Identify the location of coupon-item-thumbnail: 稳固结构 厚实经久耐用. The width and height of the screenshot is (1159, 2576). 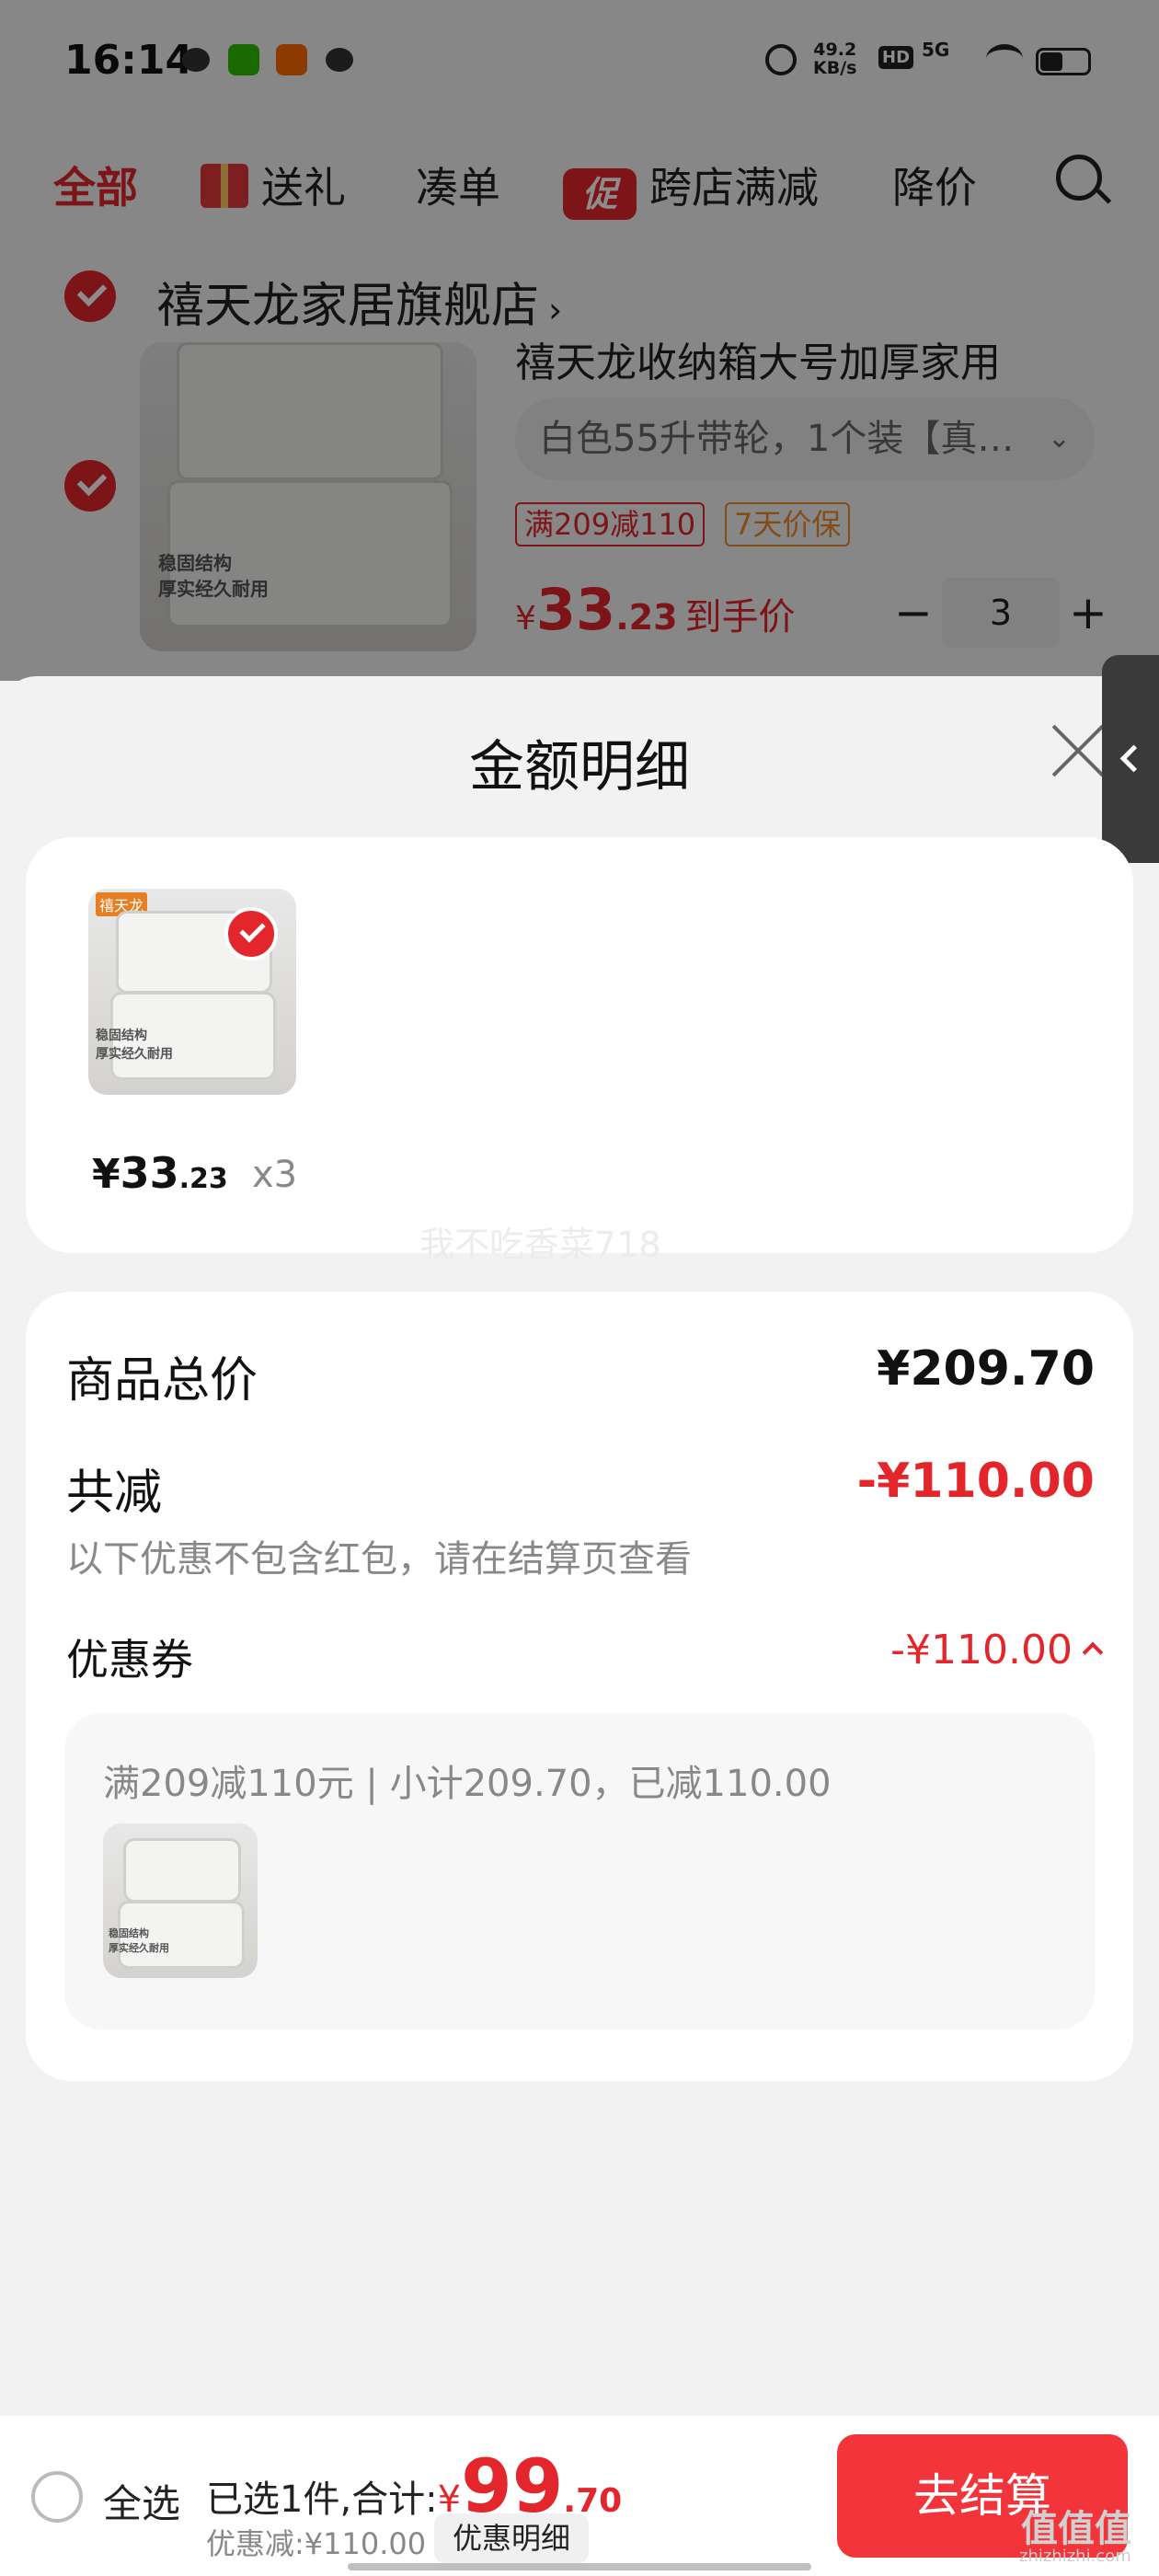
(180, 1901).